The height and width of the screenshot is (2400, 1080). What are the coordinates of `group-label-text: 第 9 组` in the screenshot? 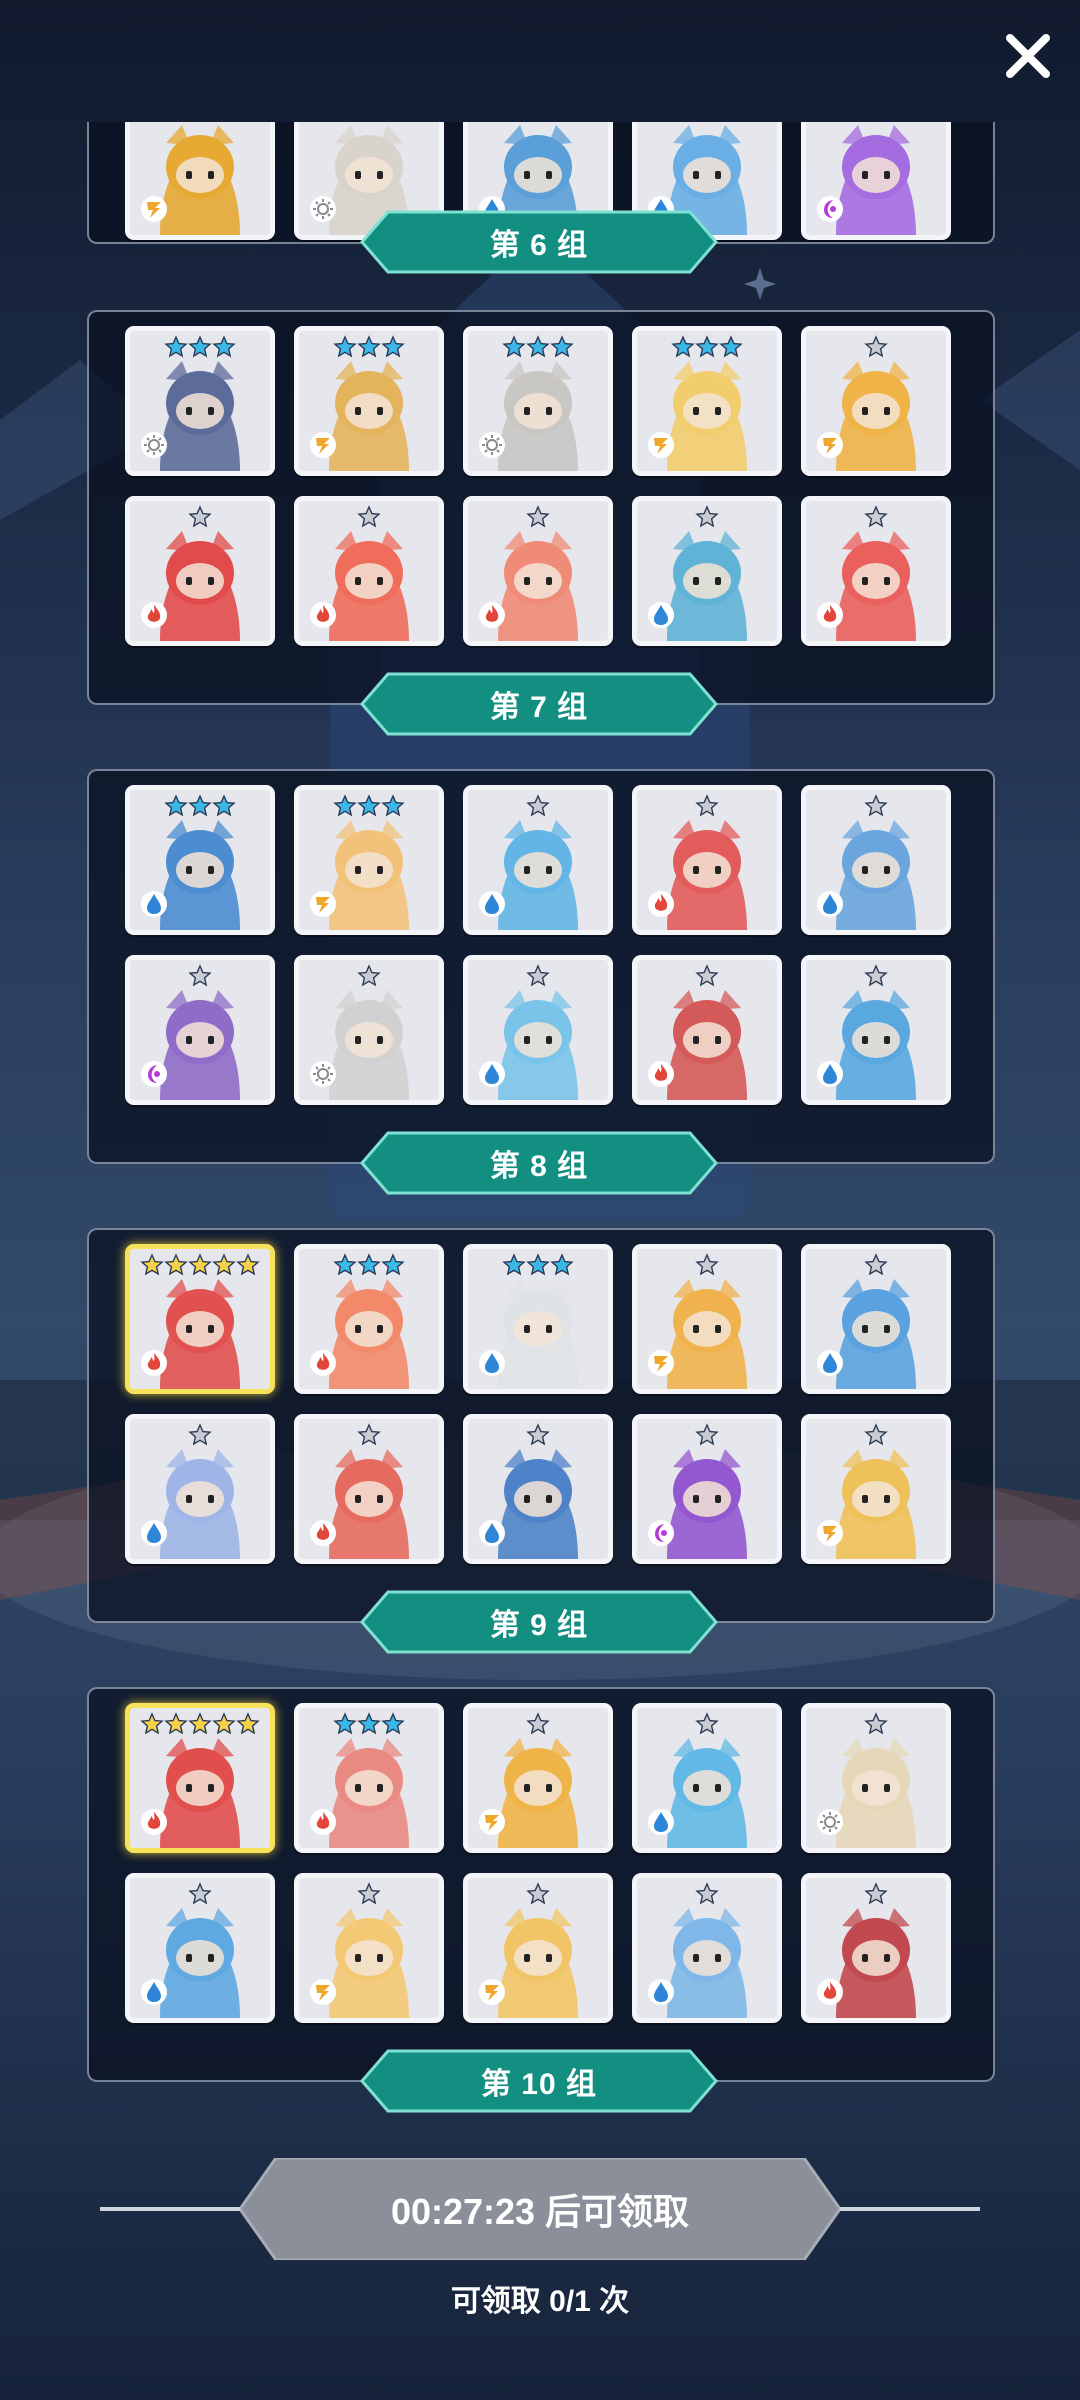 It's located at (539, 1625).